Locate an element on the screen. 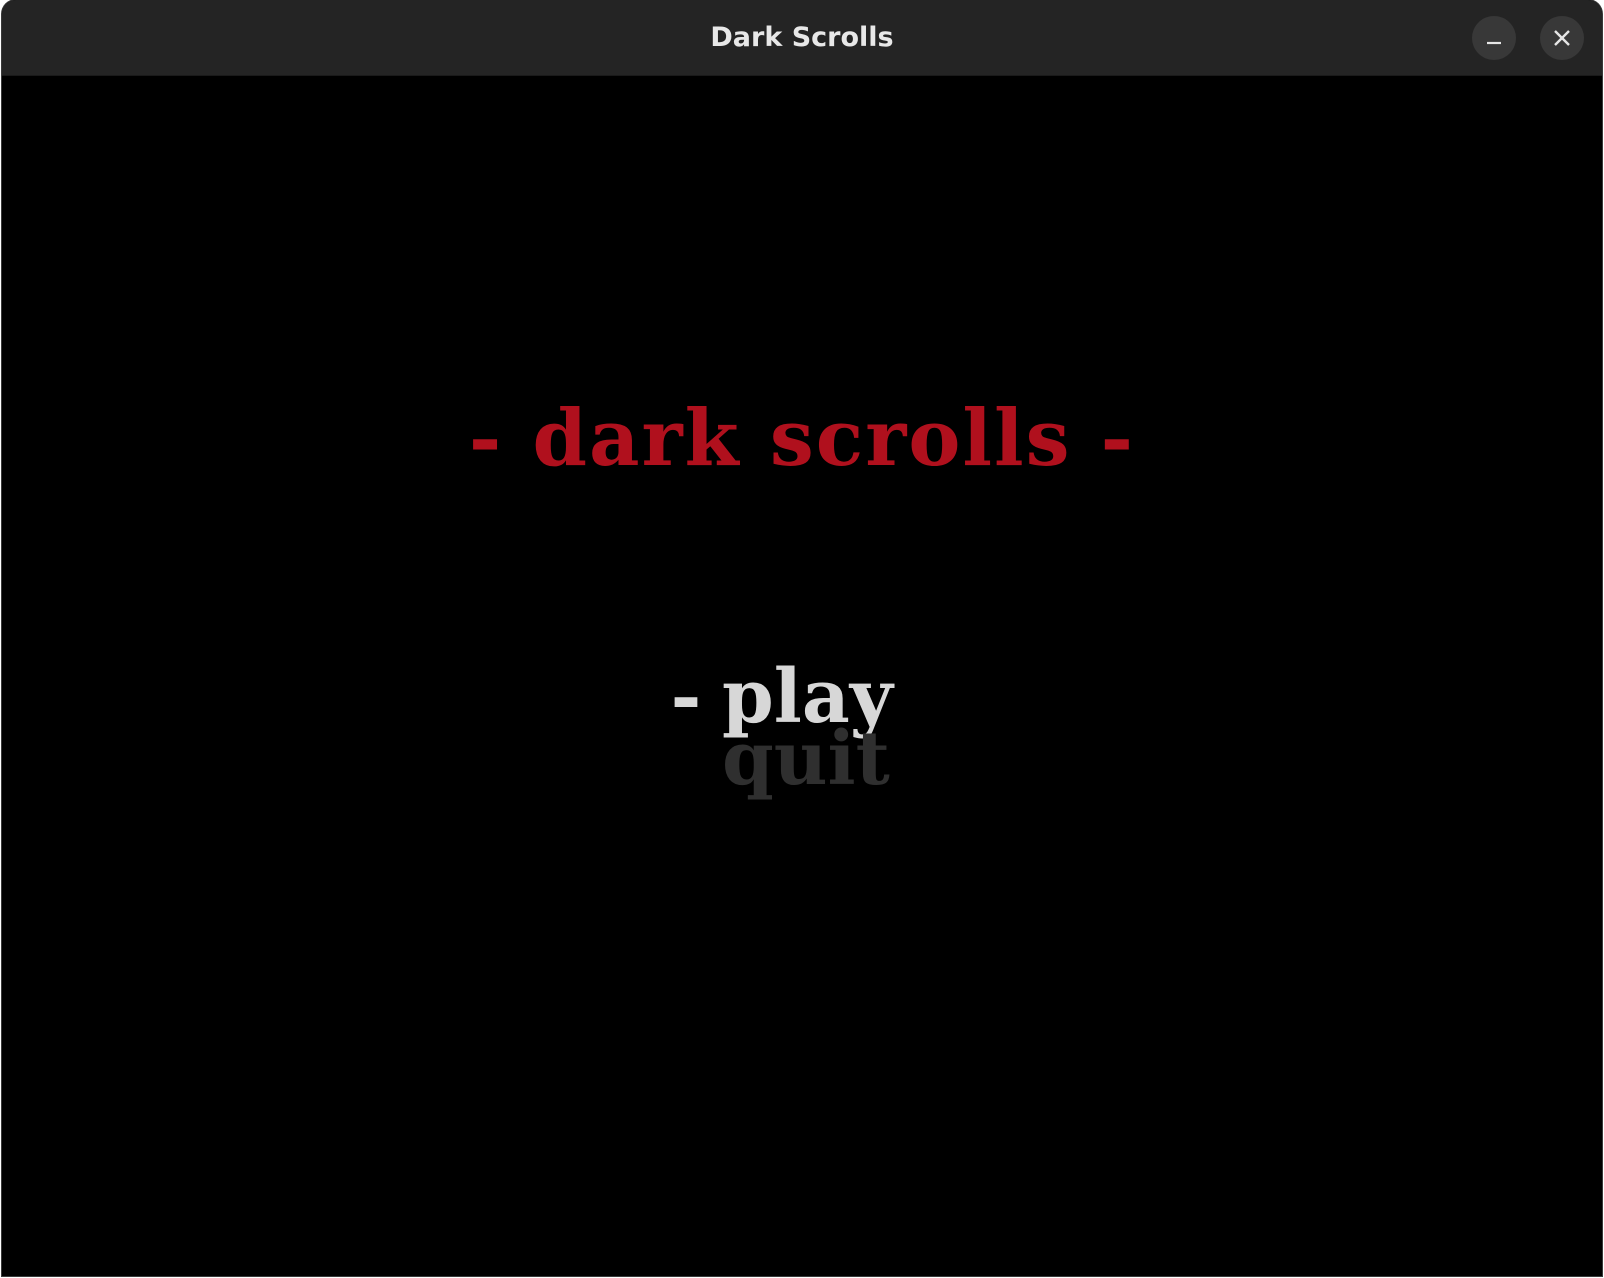 The height and width of the screenshot is (1278, 1604). minimize-icon is located at coordinates (1494, 43).